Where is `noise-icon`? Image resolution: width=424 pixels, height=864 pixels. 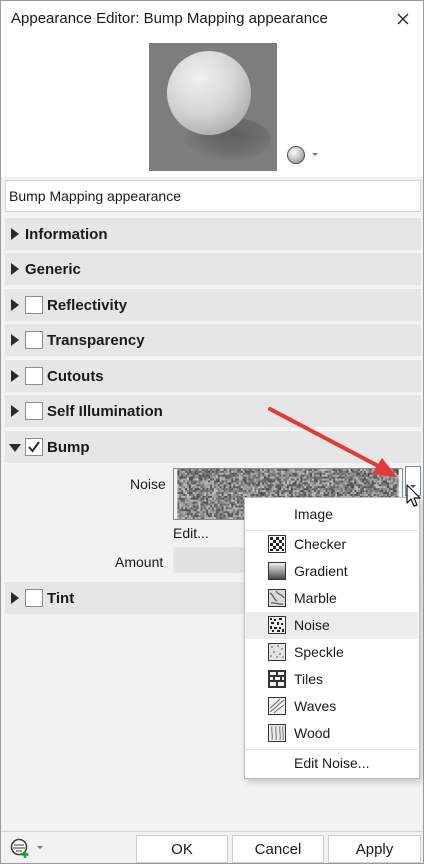 noise-icon is located at coordinates (277, 625).